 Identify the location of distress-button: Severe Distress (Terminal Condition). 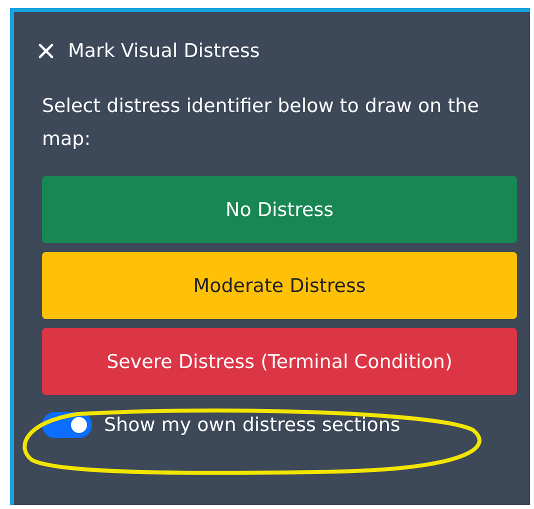
(279, 361).